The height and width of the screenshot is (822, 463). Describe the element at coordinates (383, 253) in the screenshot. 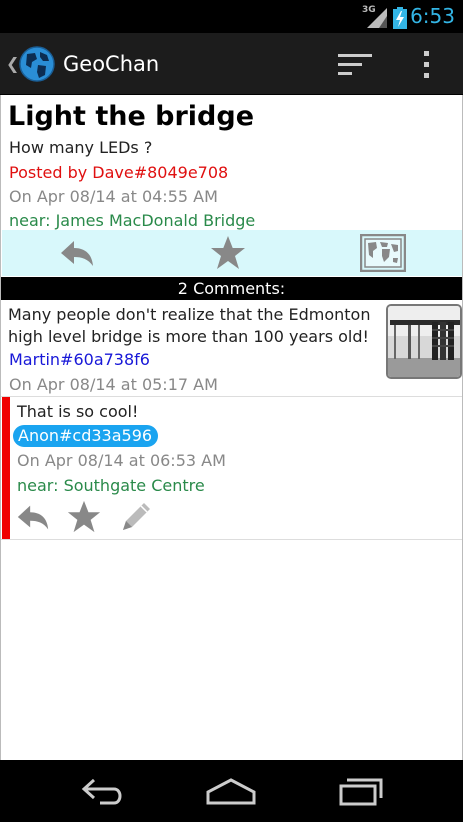

I see `map-icon` at that location.